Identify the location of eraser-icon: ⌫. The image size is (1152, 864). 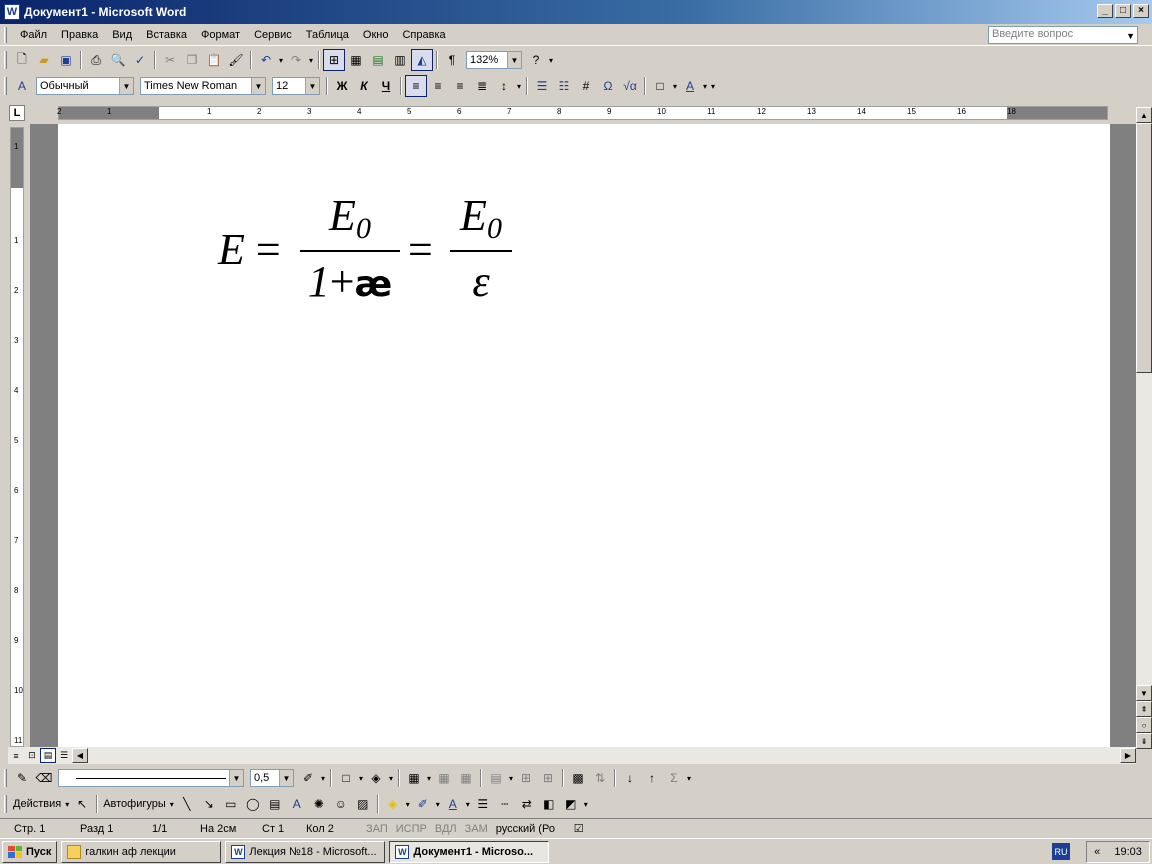
(44, 778).